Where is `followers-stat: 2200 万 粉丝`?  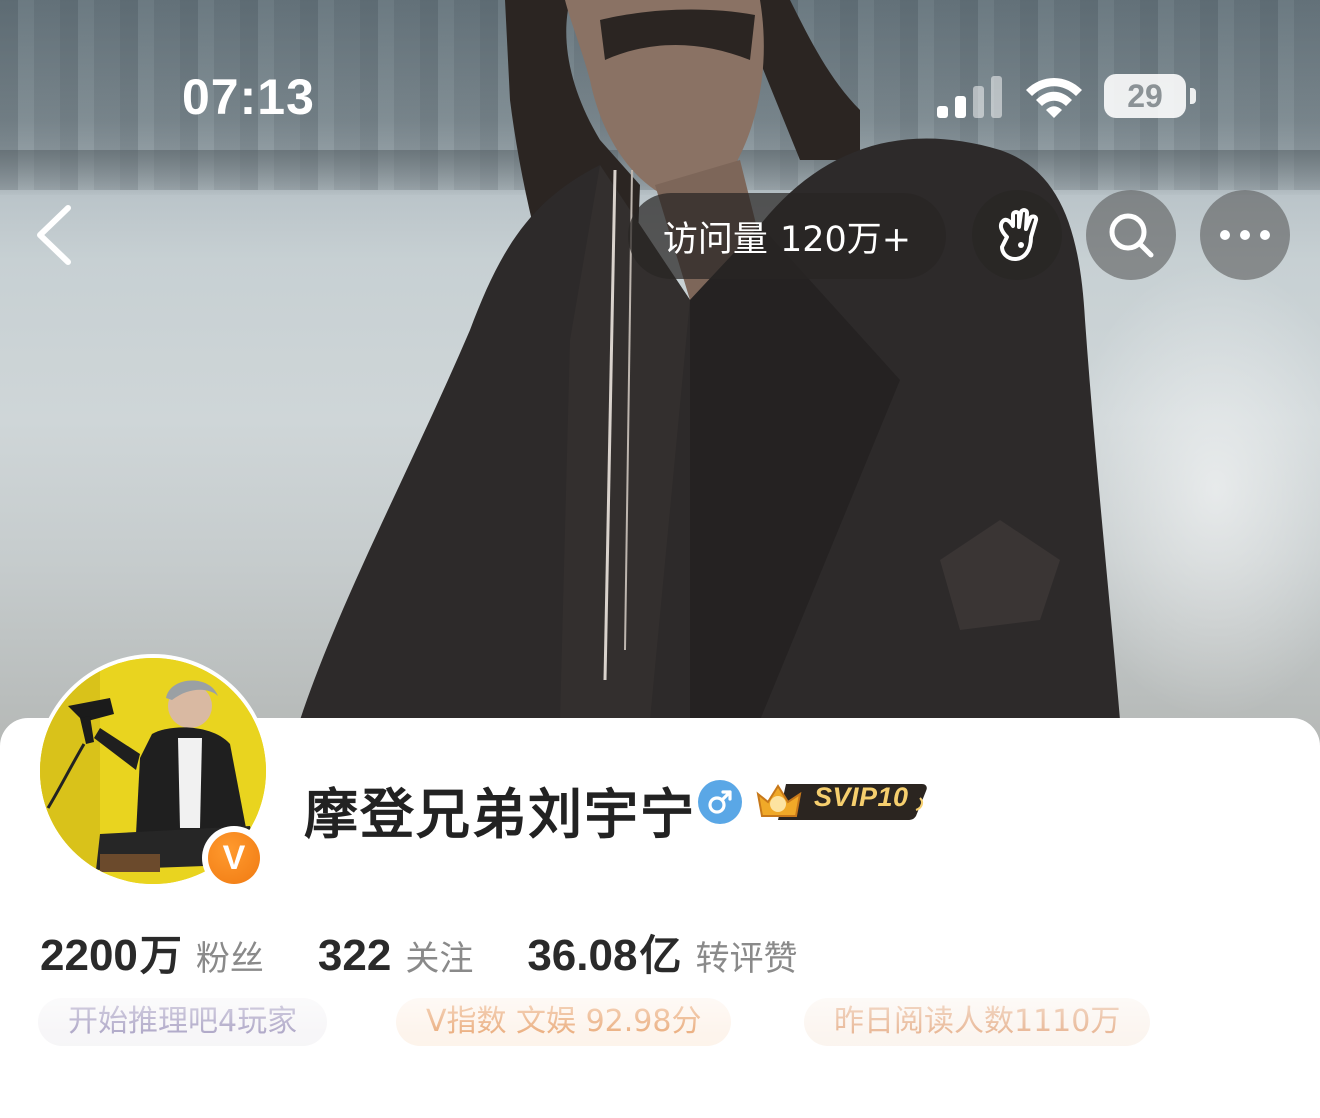
followers-stat: 2200 万 粉丝 is located at coordinates (152, 952).